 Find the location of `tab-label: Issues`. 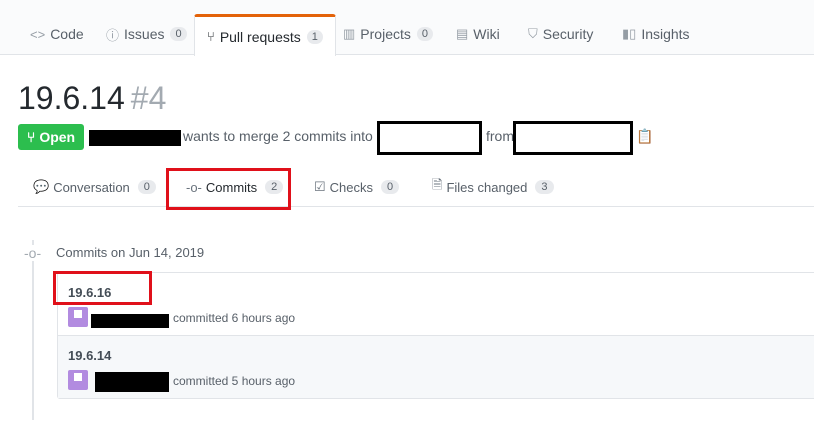

tab-label: Issues is located at coordinates (144, 34).